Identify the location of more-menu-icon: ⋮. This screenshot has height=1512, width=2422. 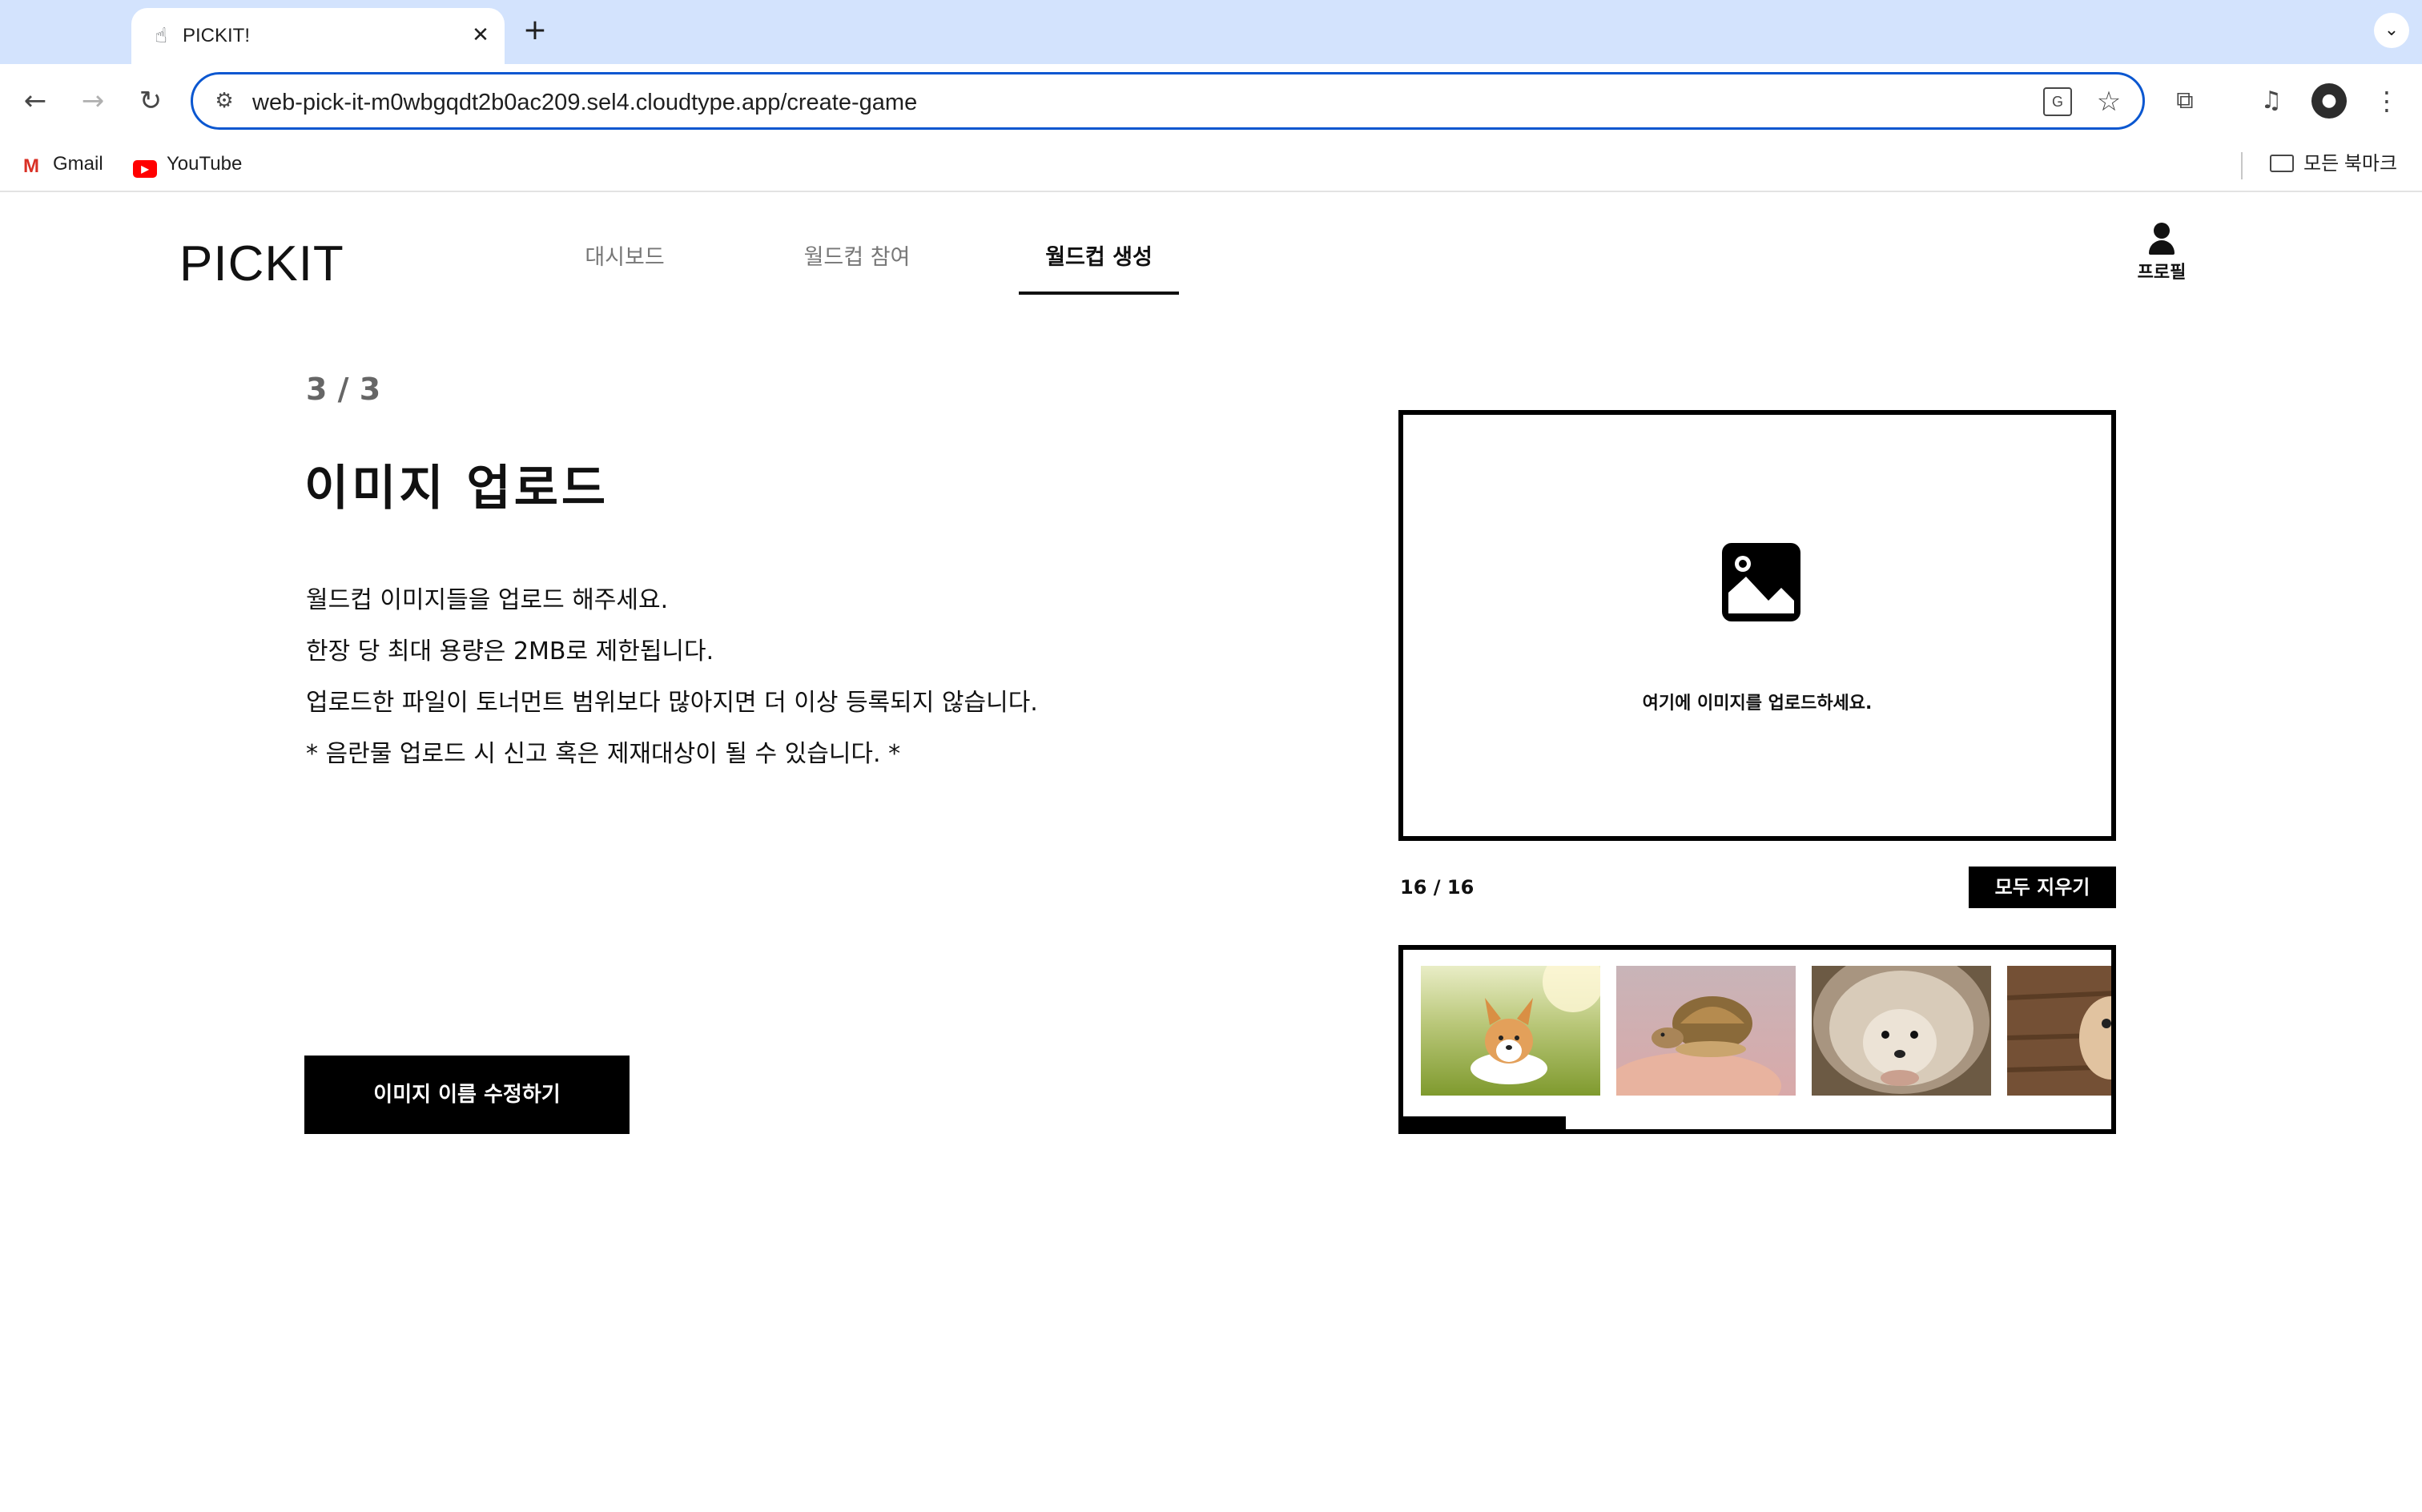
(2386, 101).